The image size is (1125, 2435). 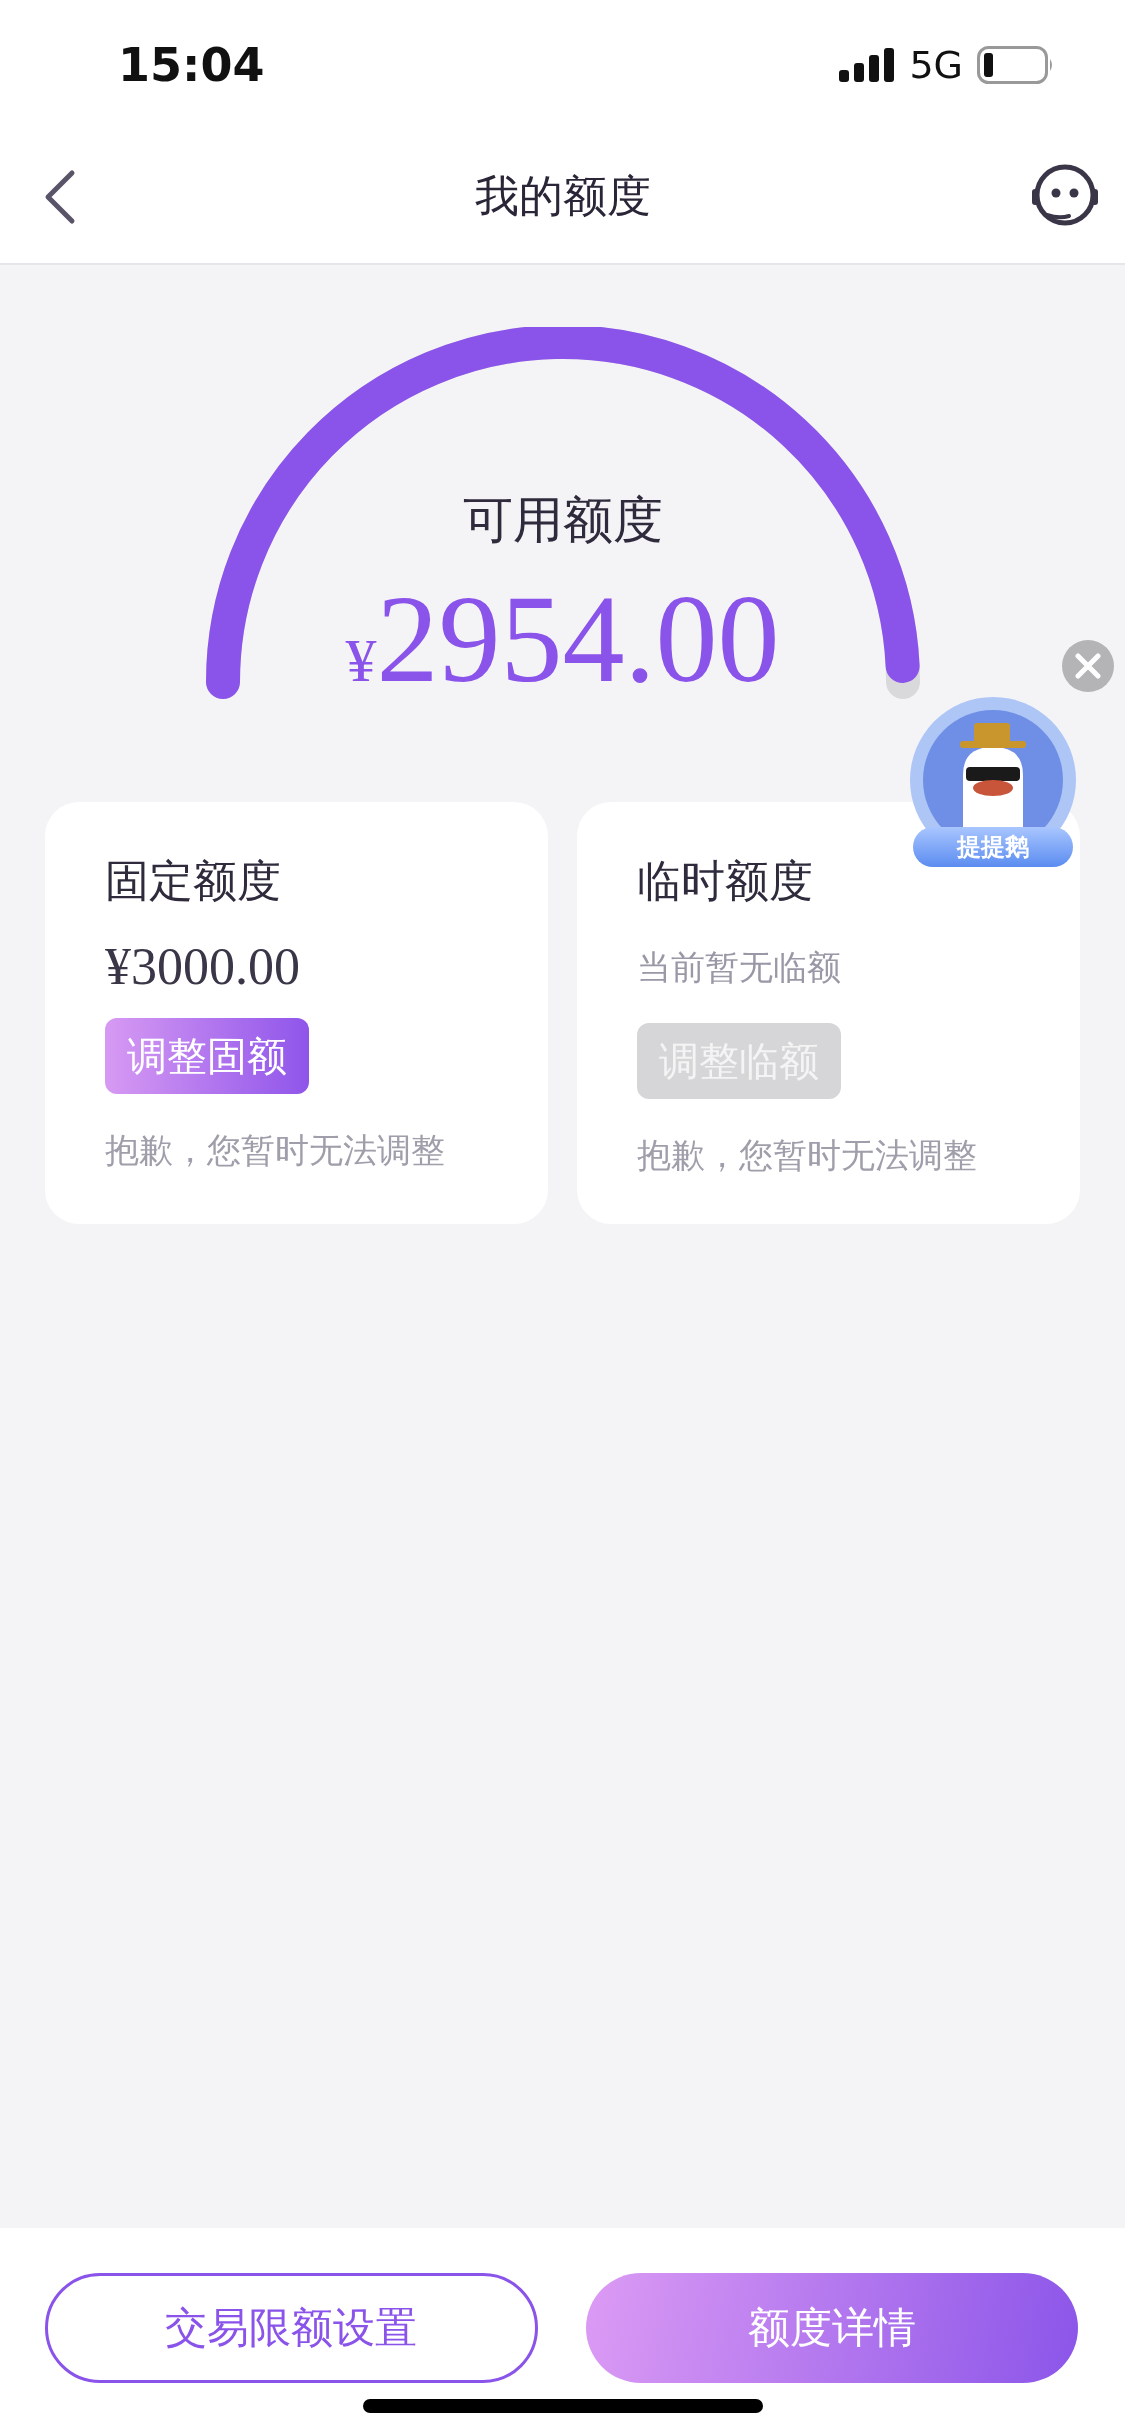 What do you see at coordinates (1088, 666) in the screenshot?
I see `close-icon` at bounding box center [1088, 666].